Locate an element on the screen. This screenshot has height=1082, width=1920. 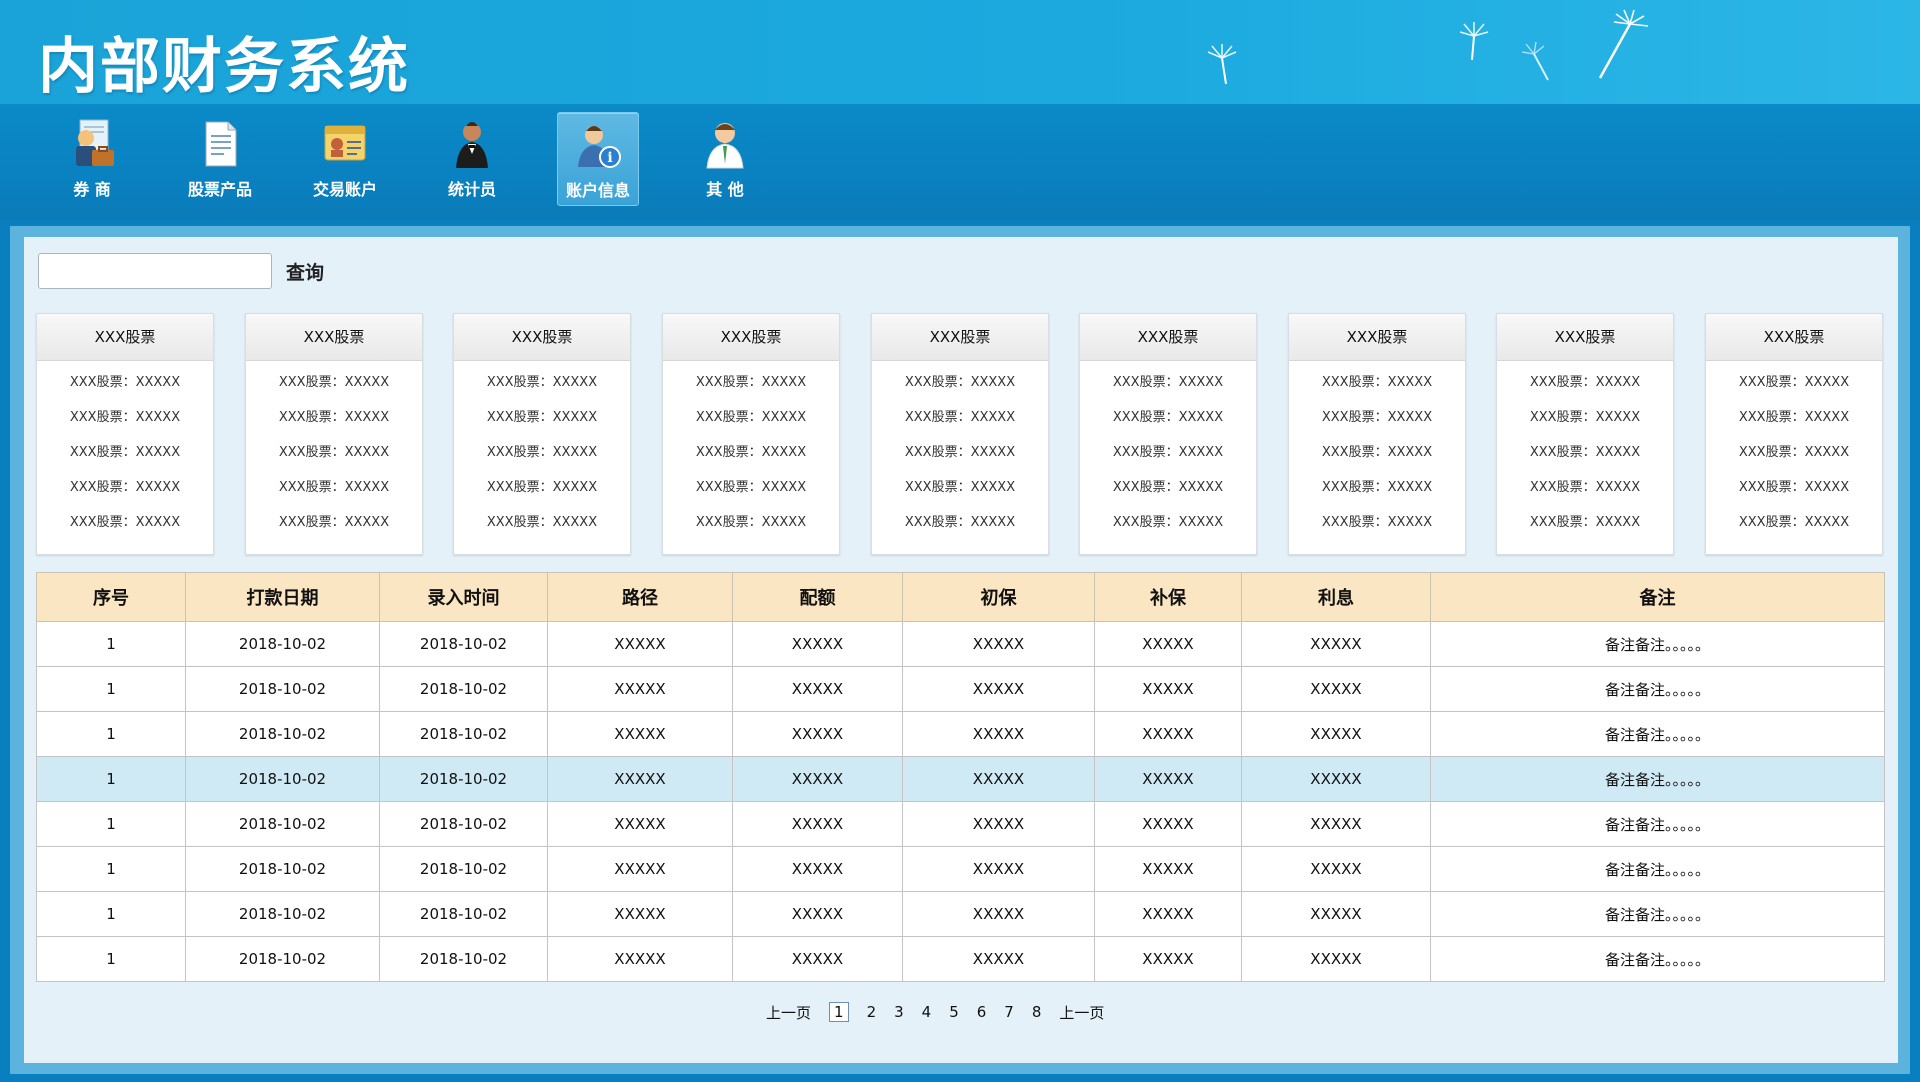
column-header: 录入时间 is located at coordinates (463, 597).